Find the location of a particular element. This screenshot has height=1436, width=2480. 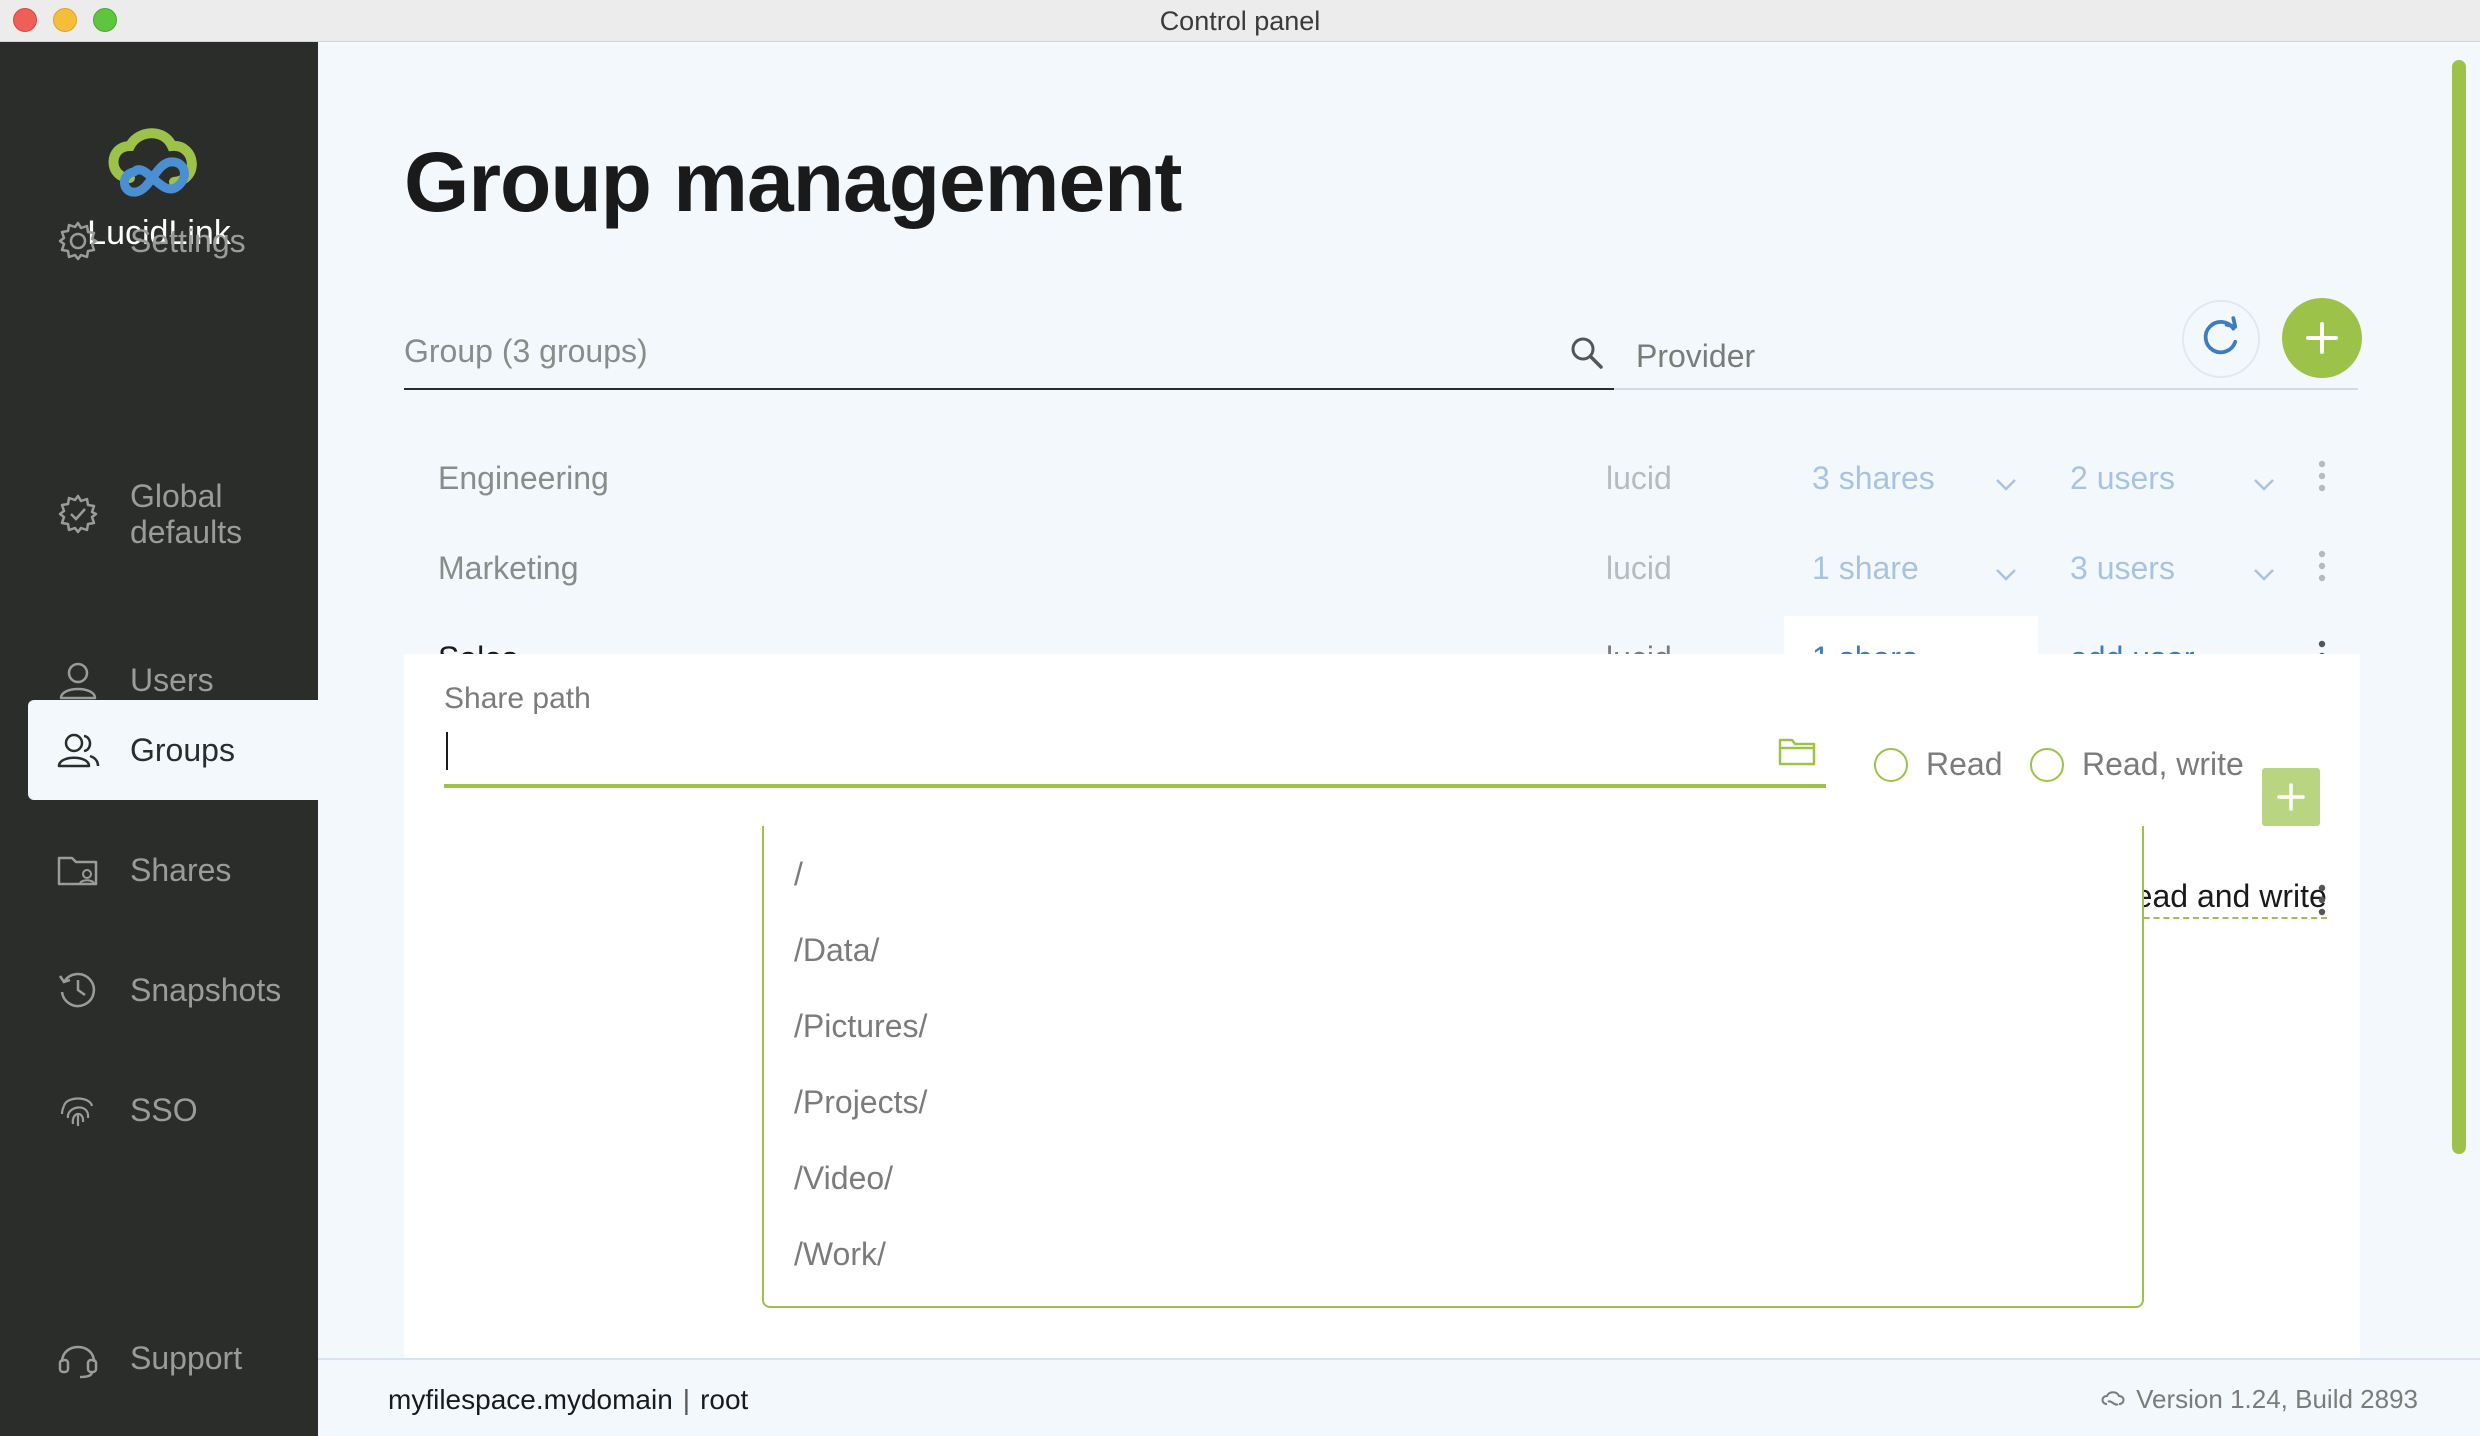

group-row-marketing: Marketing lucid 1 share 3 users is located at coordinates (1382, 571).